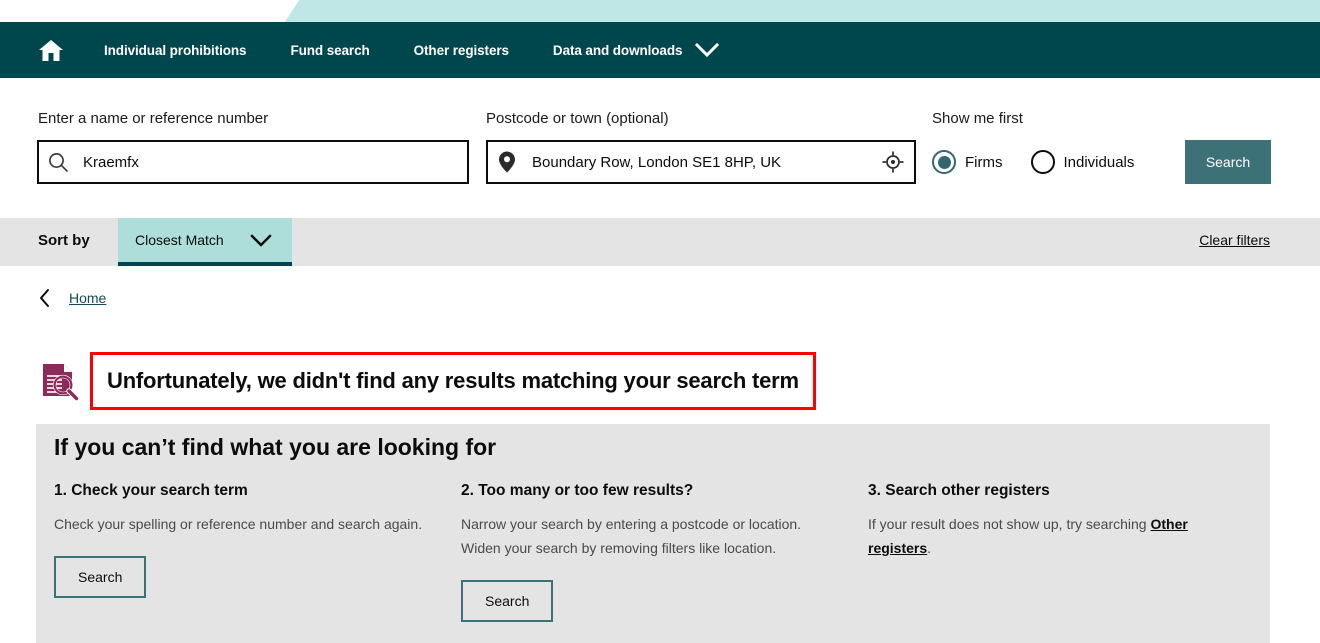 Image resolution: width=1320 pixels, height=643 pixels. I want to click on postcode-input: Boundary Row, London SE1 8HP, UK, so click(701, 162).